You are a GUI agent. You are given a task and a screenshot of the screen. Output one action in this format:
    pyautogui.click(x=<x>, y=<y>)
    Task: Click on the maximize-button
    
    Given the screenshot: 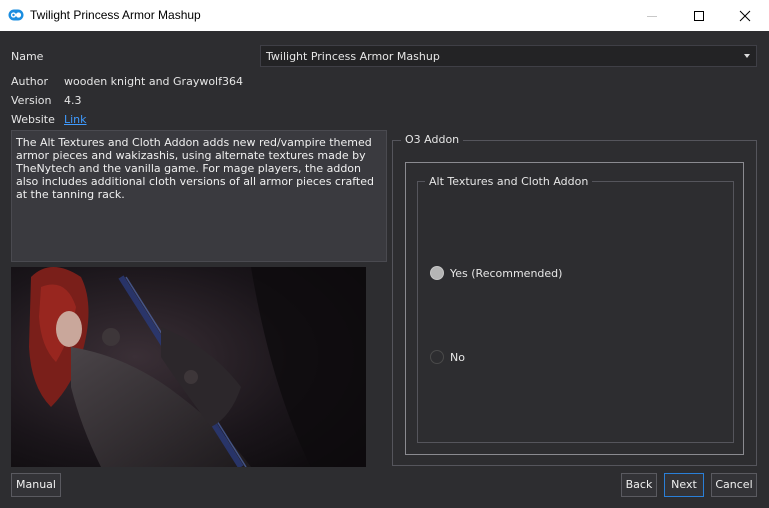 What is the action you would take?
    pyautogui.click(x=699, y=15)
    